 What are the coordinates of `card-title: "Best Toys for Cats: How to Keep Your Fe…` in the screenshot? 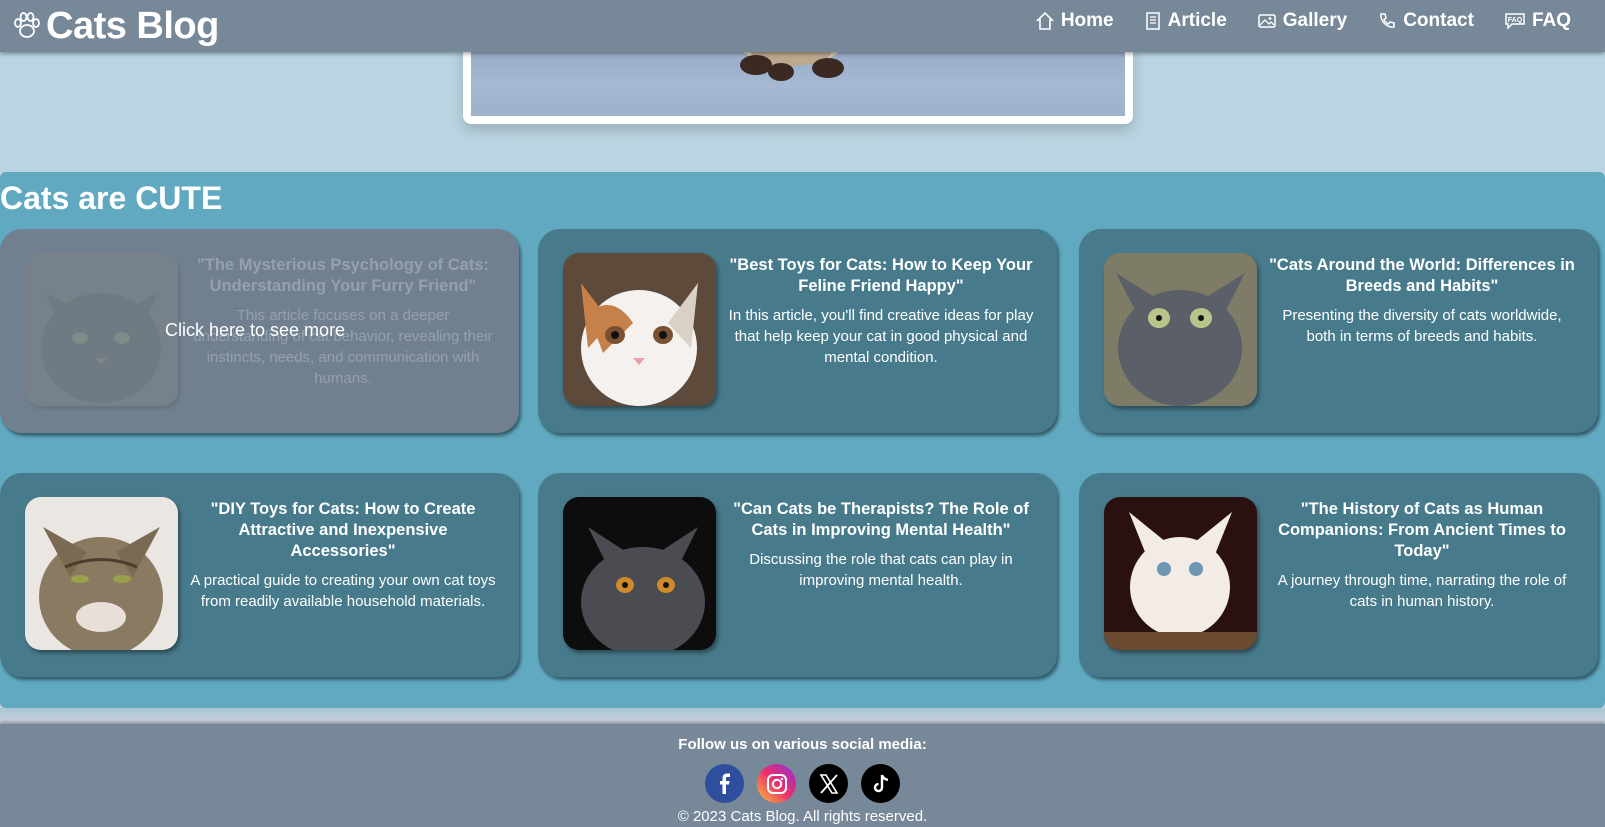 It's located at (881, 275).